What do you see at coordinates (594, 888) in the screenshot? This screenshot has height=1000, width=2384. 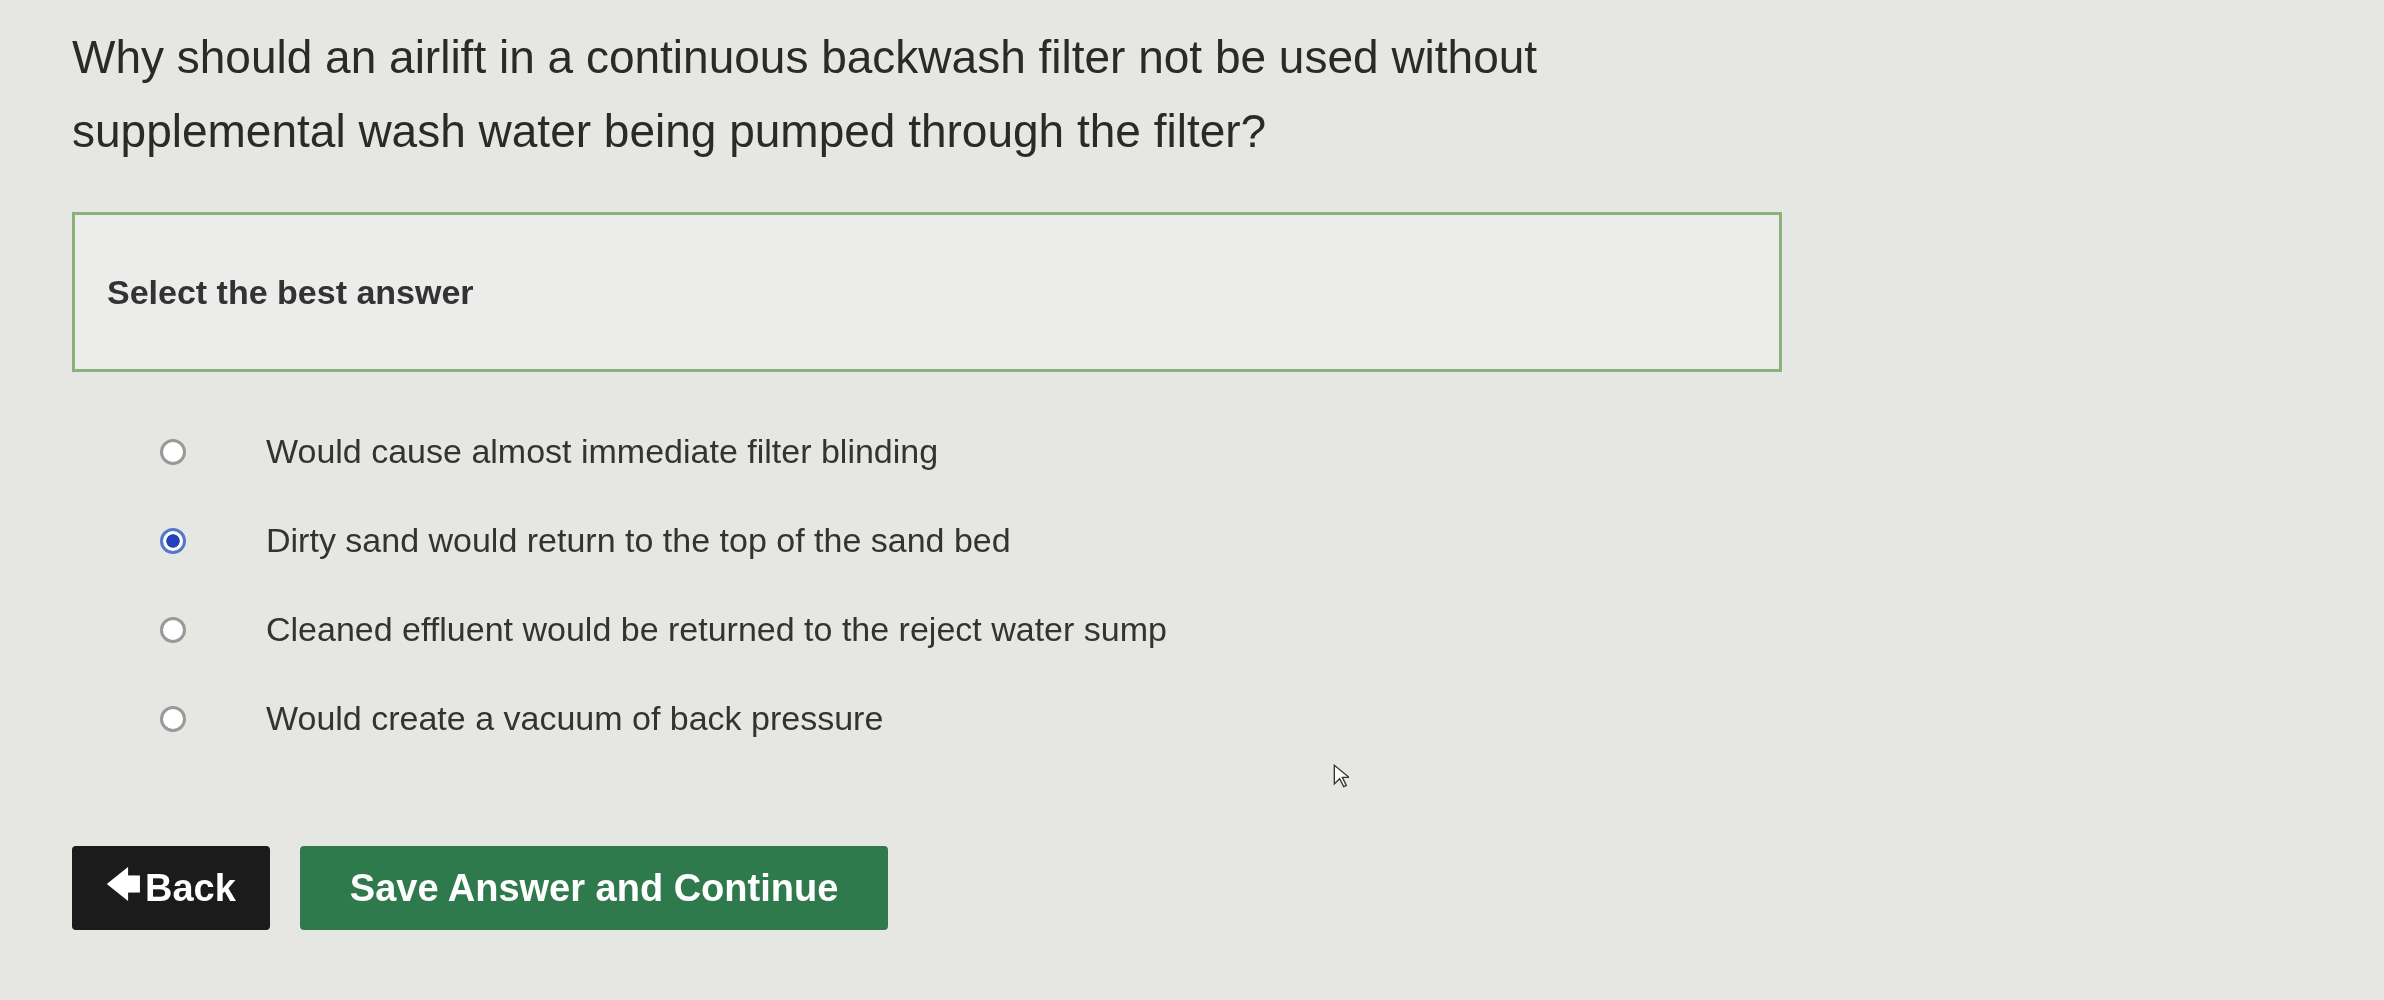 I see `save-button: Save Answer and Continue` at bounding box center [594, 888].